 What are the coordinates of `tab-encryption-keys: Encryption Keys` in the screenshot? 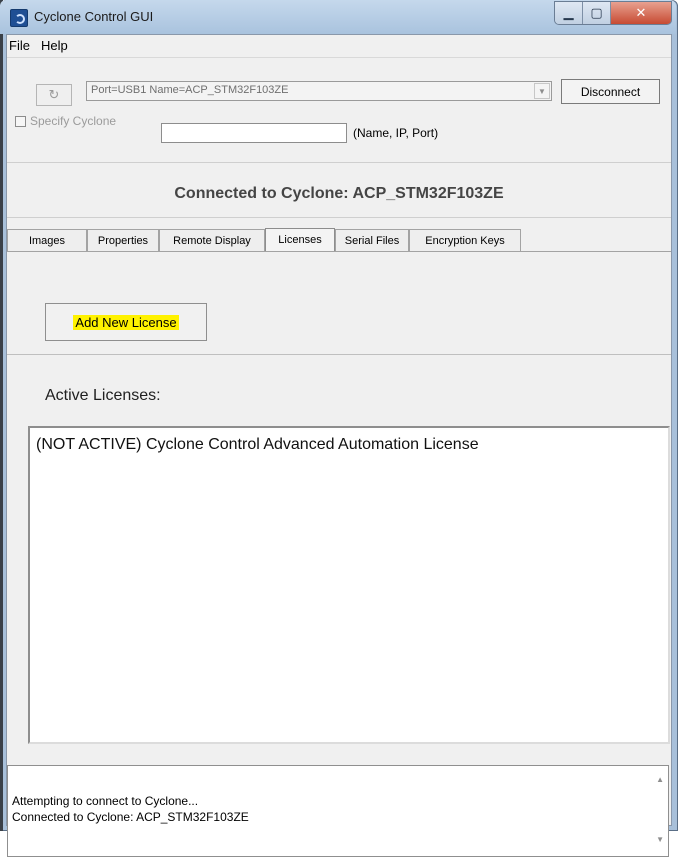 It's located at (465, 240).